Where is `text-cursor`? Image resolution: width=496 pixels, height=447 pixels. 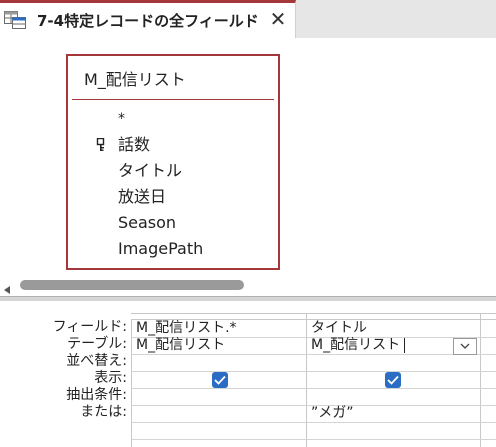 text-cursor is located at coordinates (404, 345).